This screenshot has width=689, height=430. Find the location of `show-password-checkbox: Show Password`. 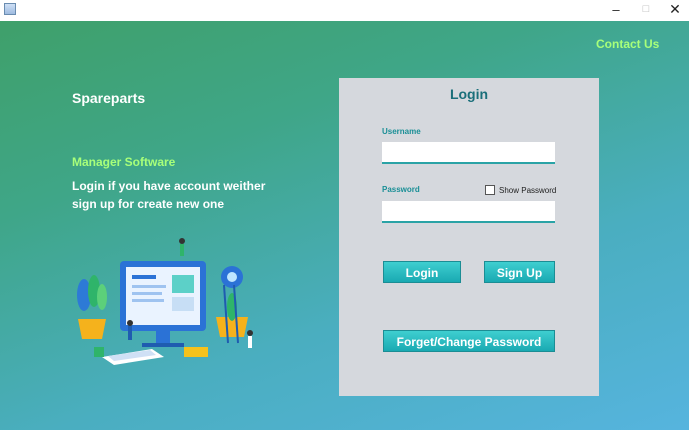

show-password-checkbox: Show Password is located at coordinates (520, 190).